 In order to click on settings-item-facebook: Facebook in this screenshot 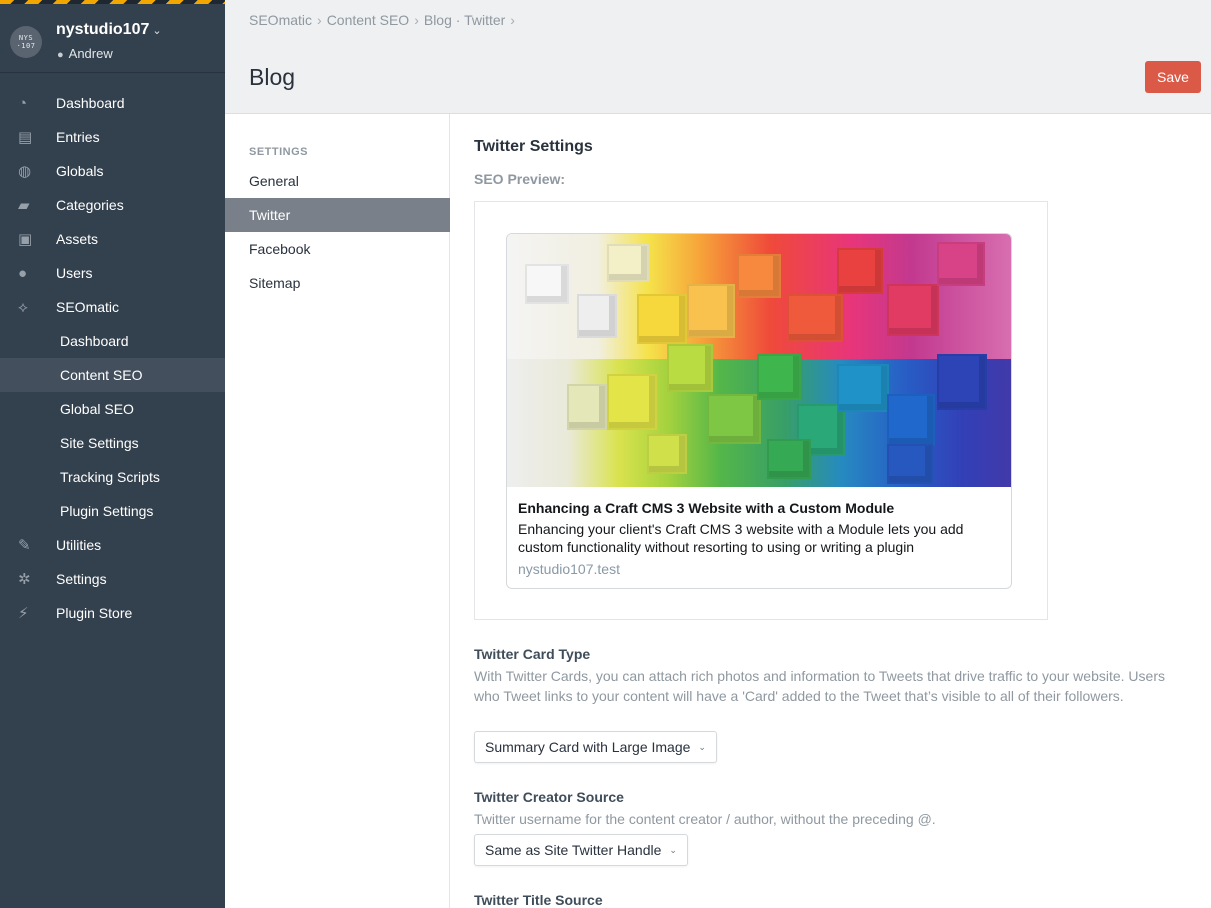, I will do `click(337, 249)`.